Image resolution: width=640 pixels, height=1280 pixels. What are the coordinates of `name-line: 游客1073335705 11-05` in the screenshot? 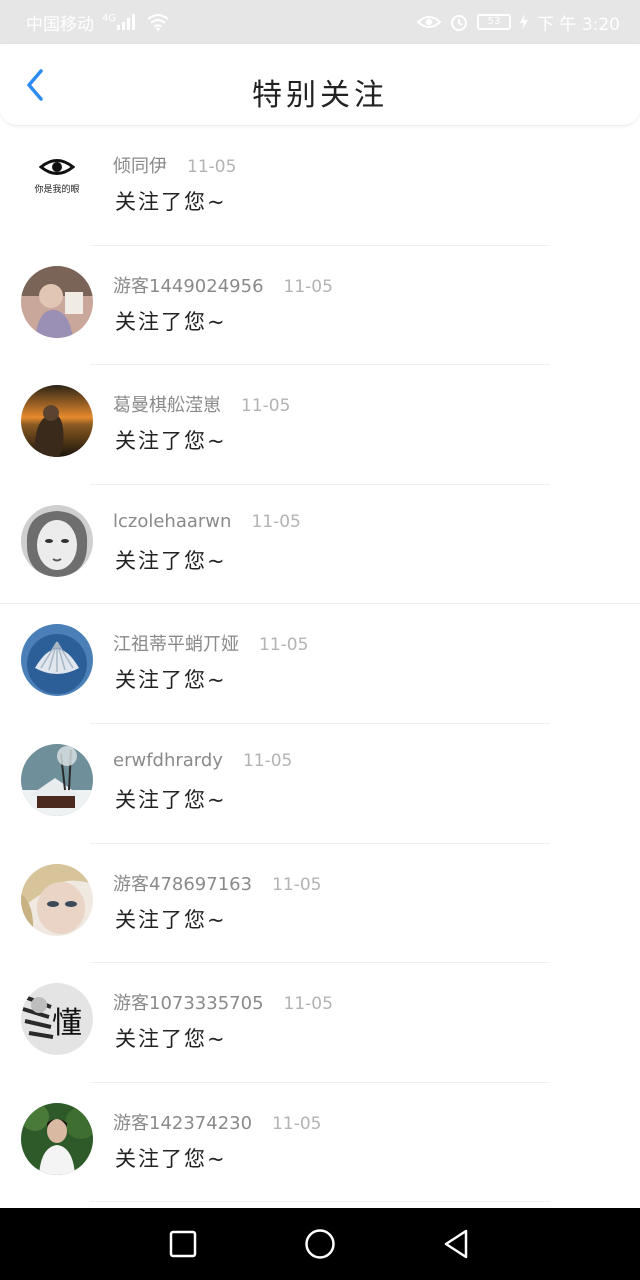 It's located at (223, 1002).